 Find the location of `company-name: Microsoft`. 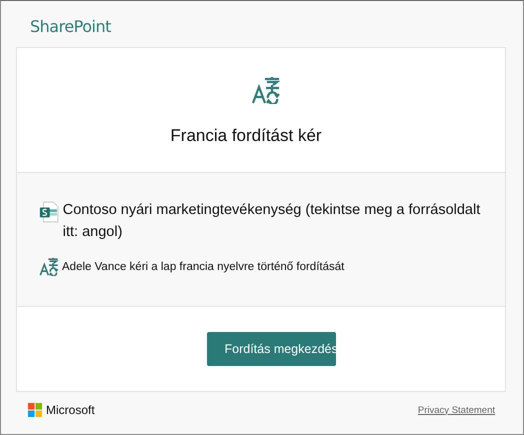

company-name: Microsoft is located at coordinates (70, 410).